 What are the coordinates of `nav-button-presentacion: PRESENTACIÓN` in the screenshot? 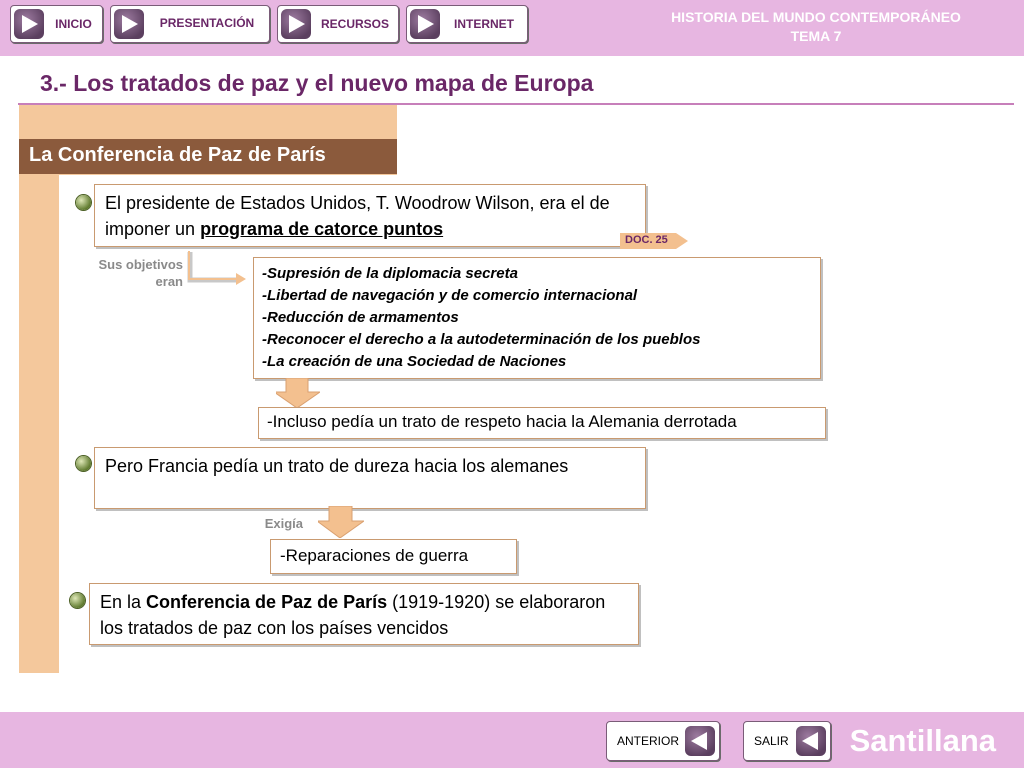 It's located at (190, 24).